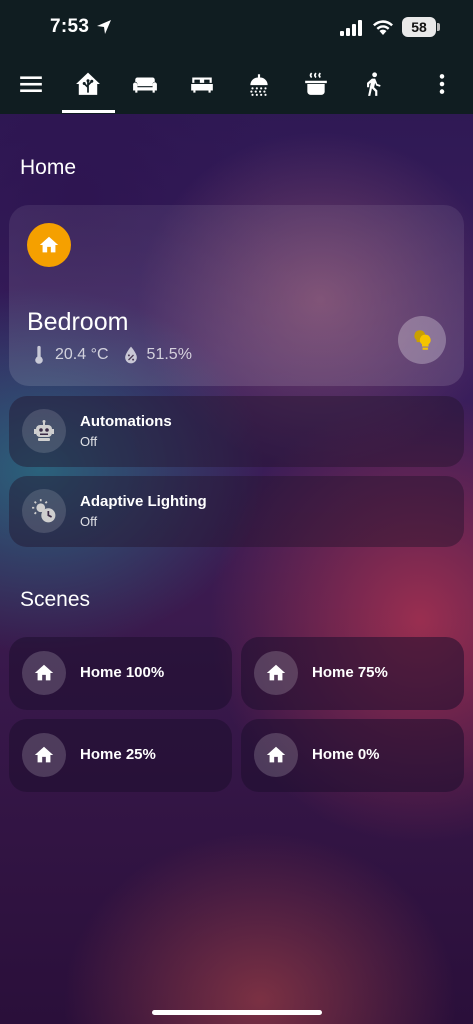  I want to click on robot-icon, so click(44, 430).